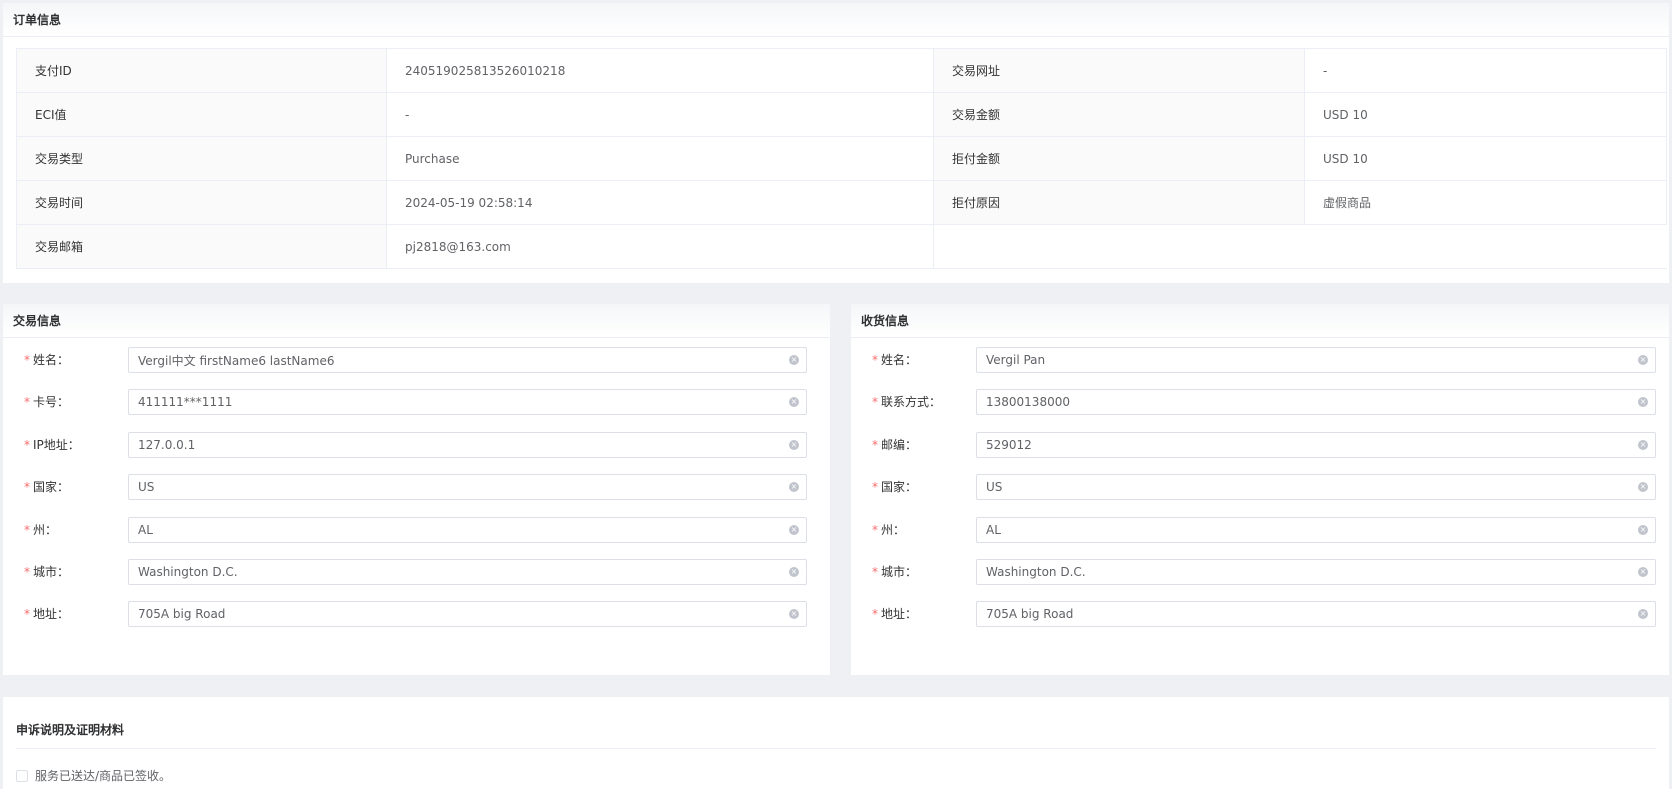 This screenshot has width=1672, height=789. Describe the element at coordinates (1485, 158) in the screenshot. I see `chargeback-amount-value: USD 10` at that location.